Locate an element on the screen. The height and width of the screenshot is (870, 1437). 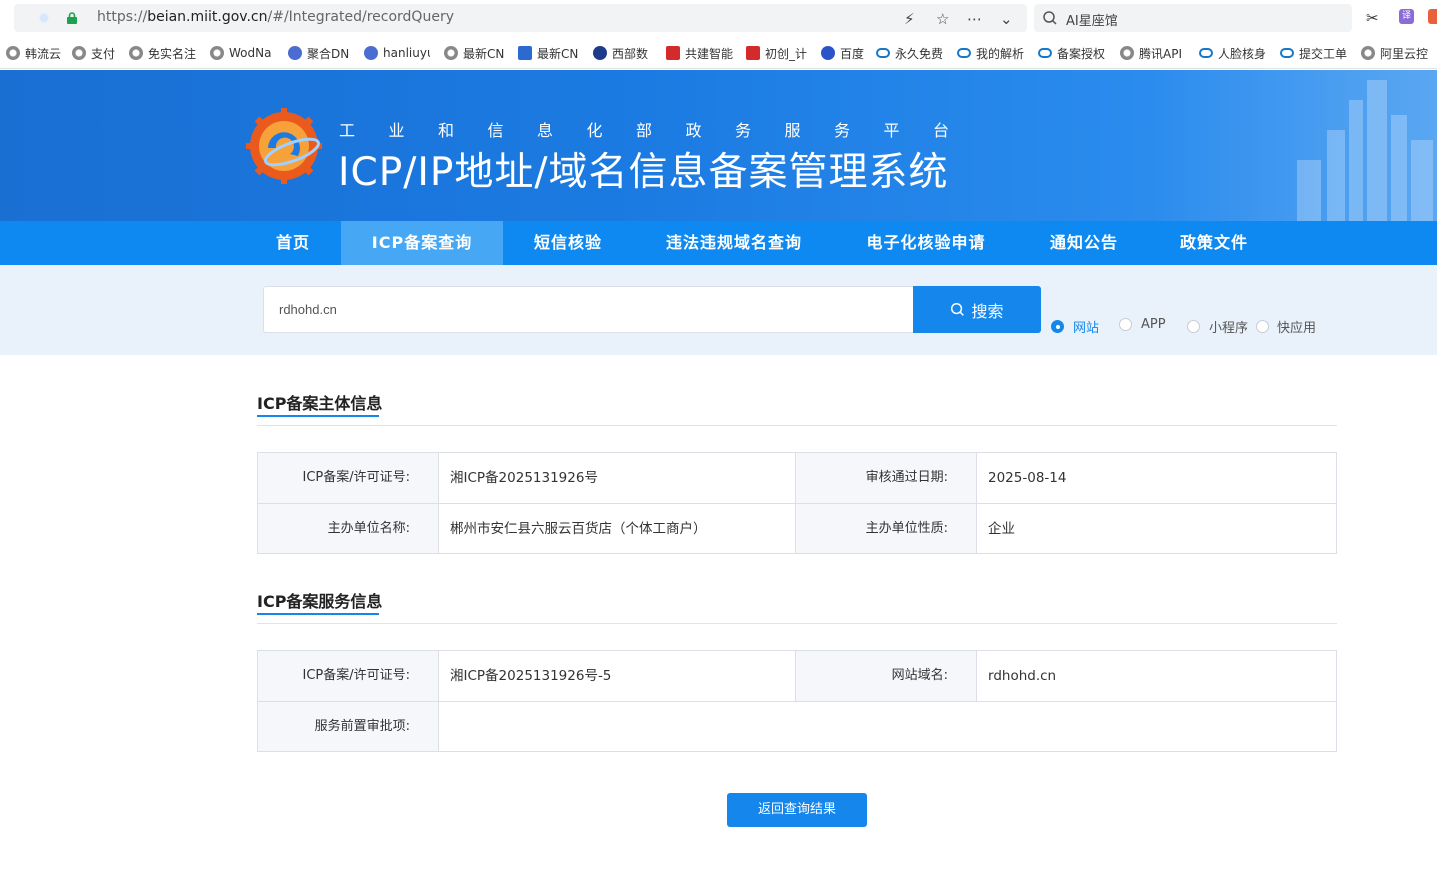
bookmark-item: 提交工单 is located at coordinates (1314, 53).